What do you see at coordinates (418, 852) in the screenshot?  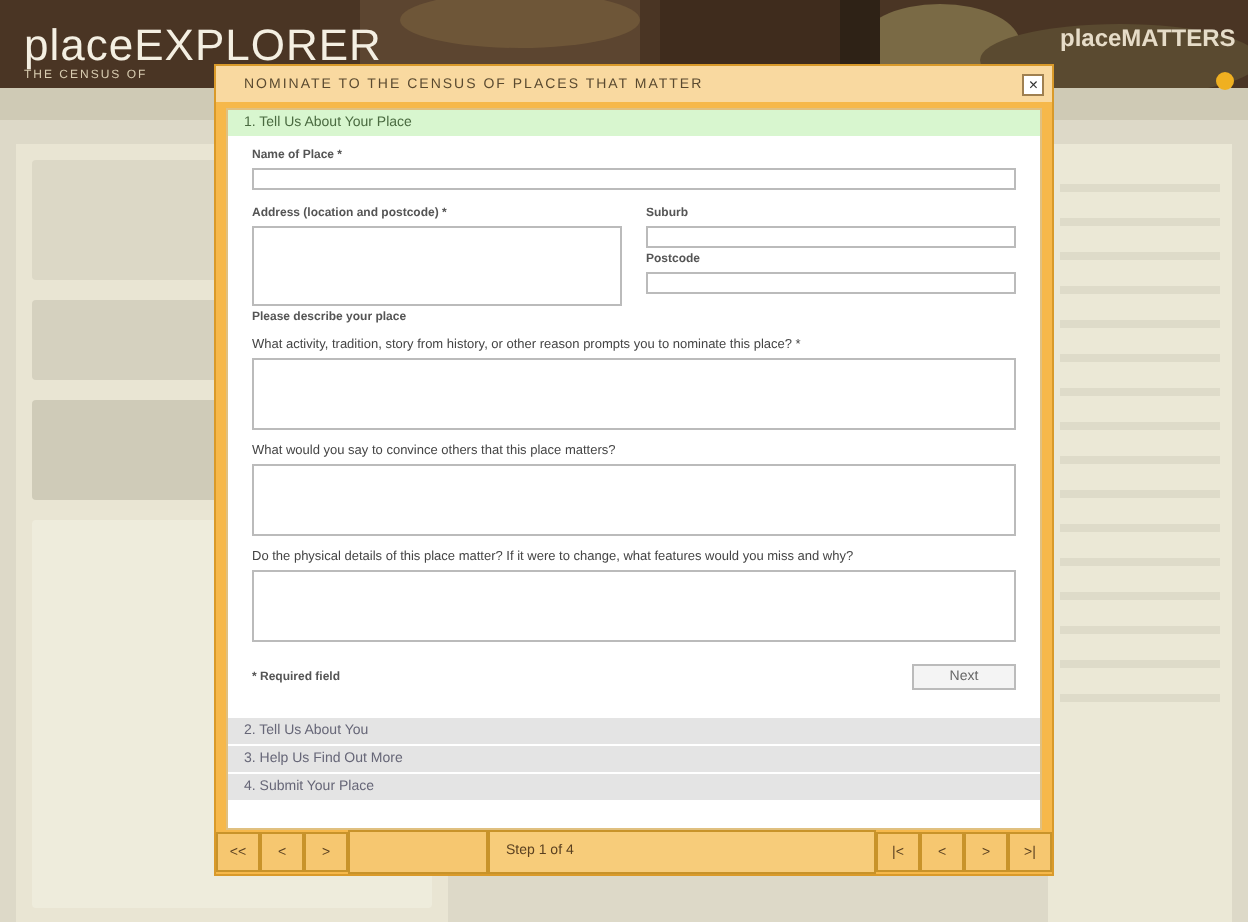 I see `footer-cell` at bounding box center [418, 852].